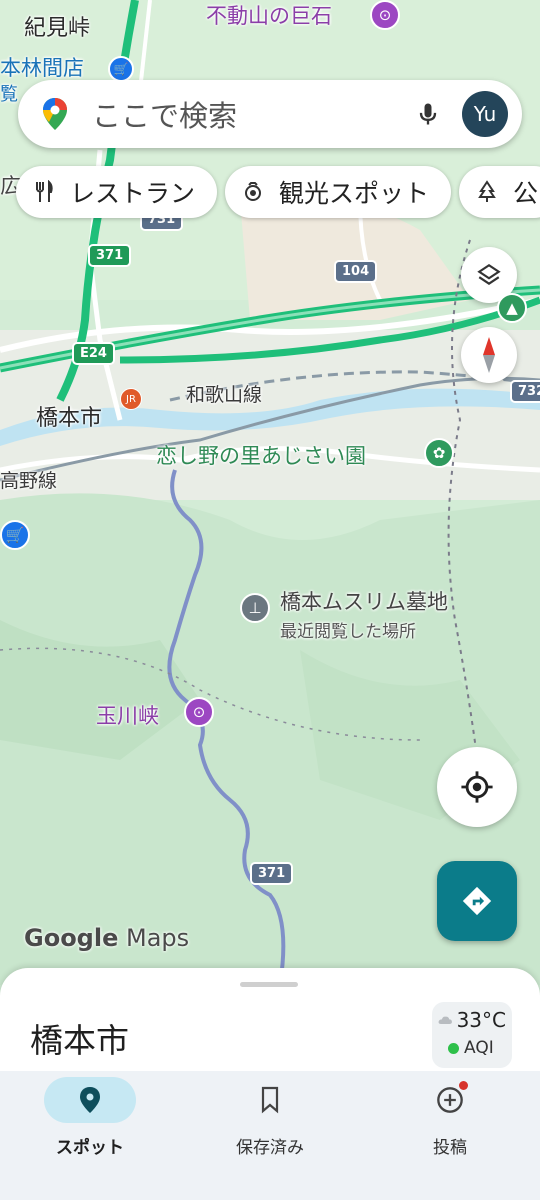 This screenshot has width=540, height=1200. I want to click on add-circle-icon, so click(450, 1100).